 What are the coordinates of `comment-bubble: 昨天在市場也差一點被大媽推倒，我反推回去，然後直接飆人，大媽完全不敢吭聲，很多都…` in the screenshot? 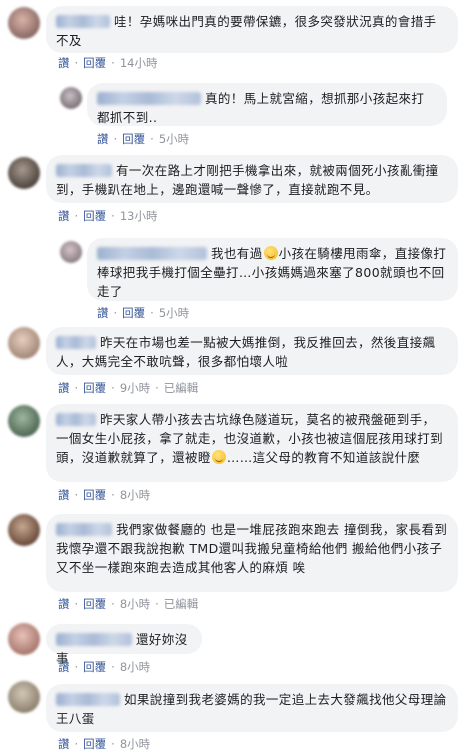 It's located at (252, 351).